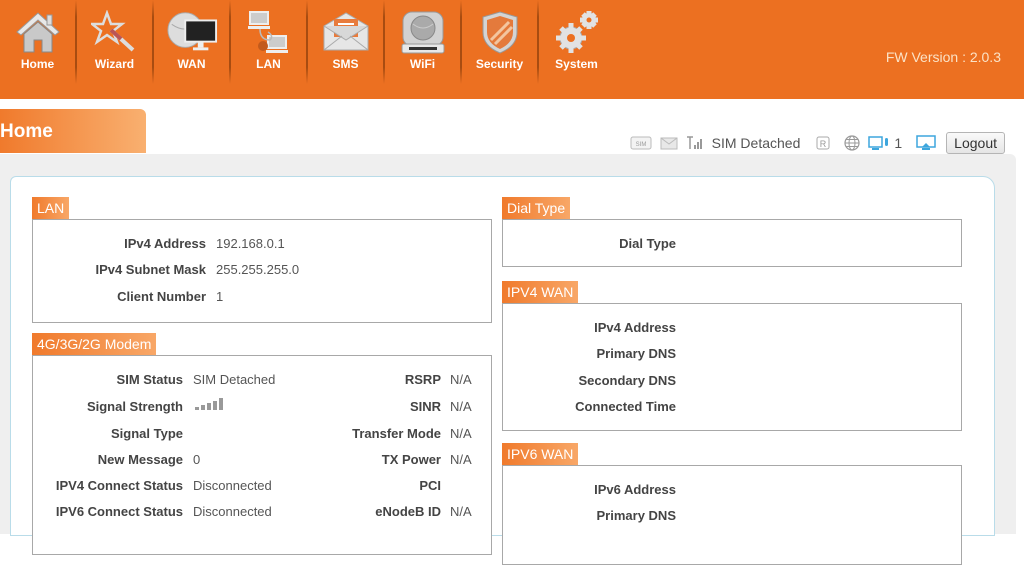  I want to click on ipv6-wan-section: IPV6 WAN IPv6 Address Primary DNS, so click(732, 504).